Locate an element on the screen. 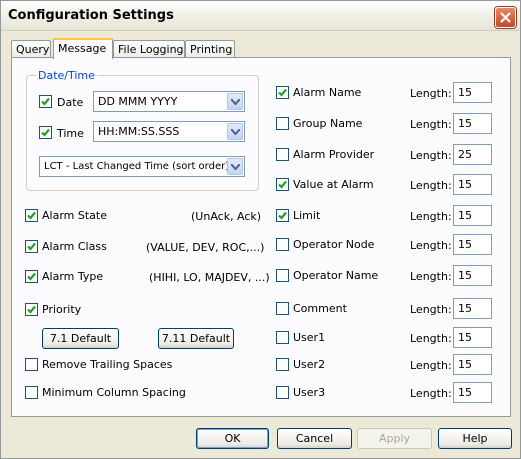  value-at-alarm-length-value: 15 is located at coordinates (465, 184).